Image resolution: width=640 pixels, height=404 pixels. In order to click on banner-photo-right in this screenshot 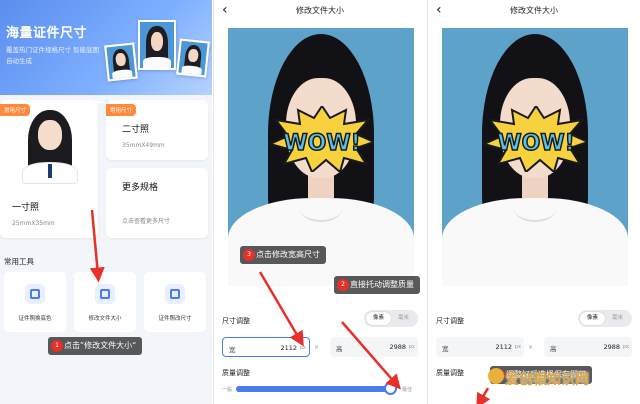, I will do `click(193, 58)`.